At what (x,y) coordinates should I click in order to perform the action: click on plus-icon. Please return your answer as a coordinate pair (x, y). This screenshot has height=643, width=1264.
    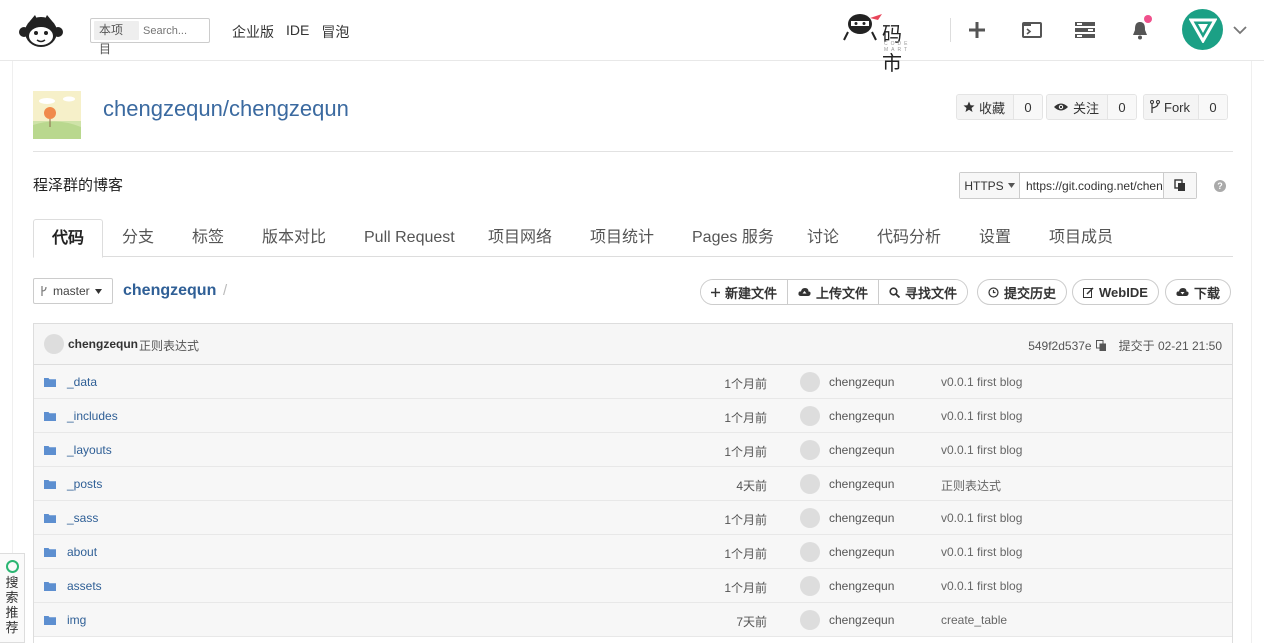
    Looking at the image, I should click on (977, 30).